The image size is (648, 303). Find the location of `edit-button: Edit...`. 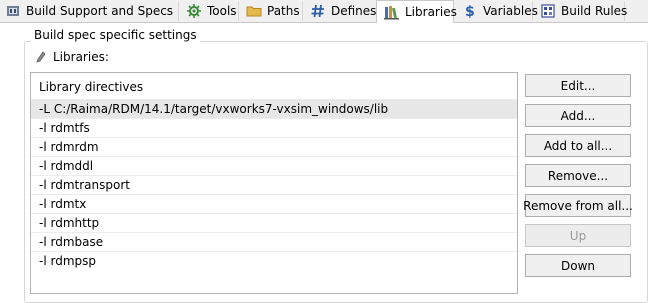

edit-button: Edit... is located at coordinates (578, 85).